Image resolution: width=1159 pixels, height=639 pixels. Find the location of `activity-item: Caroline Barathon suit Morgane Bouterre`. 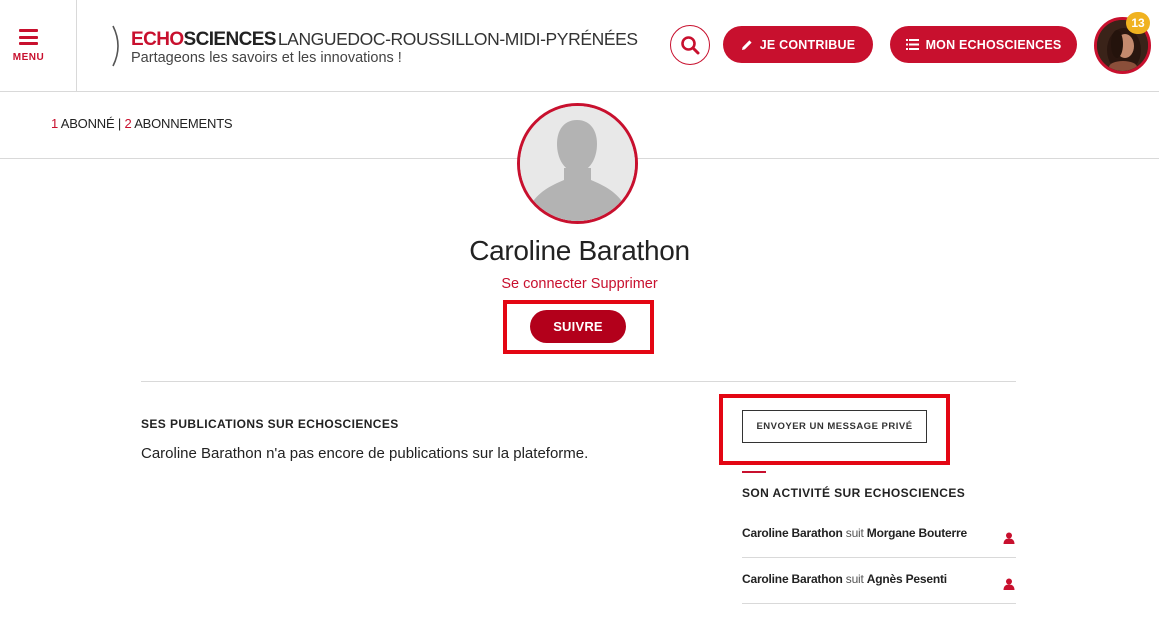

activity-item: Caroline Barathon suit Morgane Bouterre is located at coordinates (879, 535).